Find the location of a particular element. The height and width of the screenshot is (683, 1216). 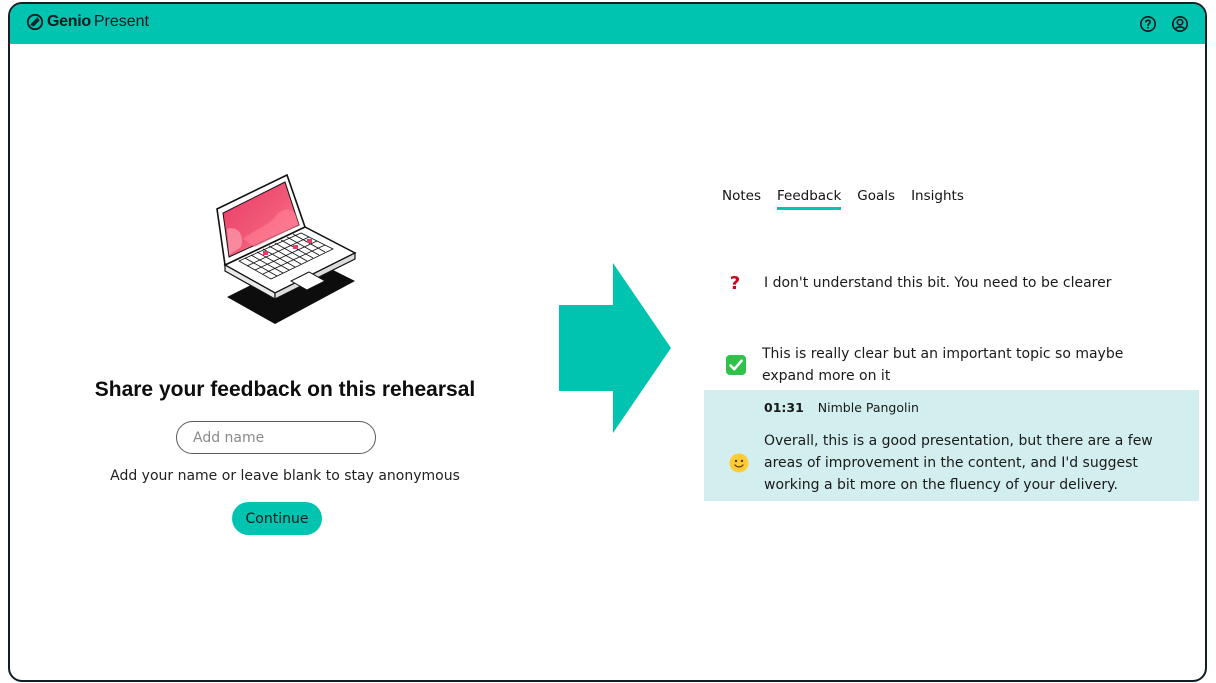

brand-logo: Genio Present is located at coordinates (87, 22).